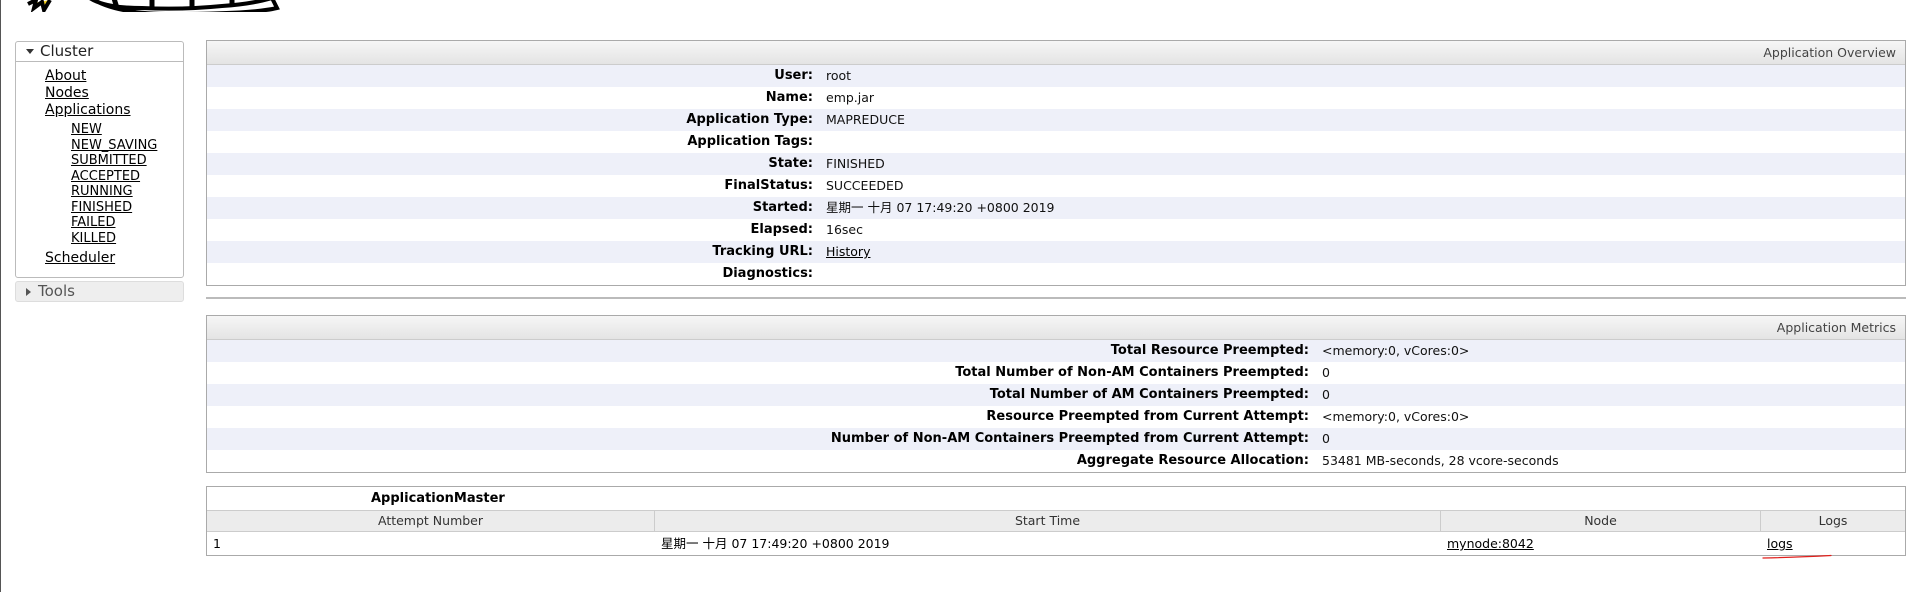 The image size is (1915, 592). I want to click on sidebar-item-new: NEW, so click(127, 130).